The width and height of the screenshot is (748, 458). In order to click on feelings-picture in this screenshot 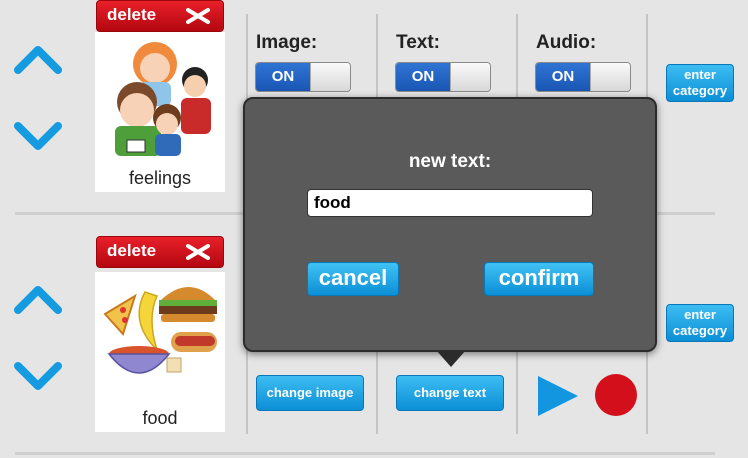, I will do `click(163, 99)`.